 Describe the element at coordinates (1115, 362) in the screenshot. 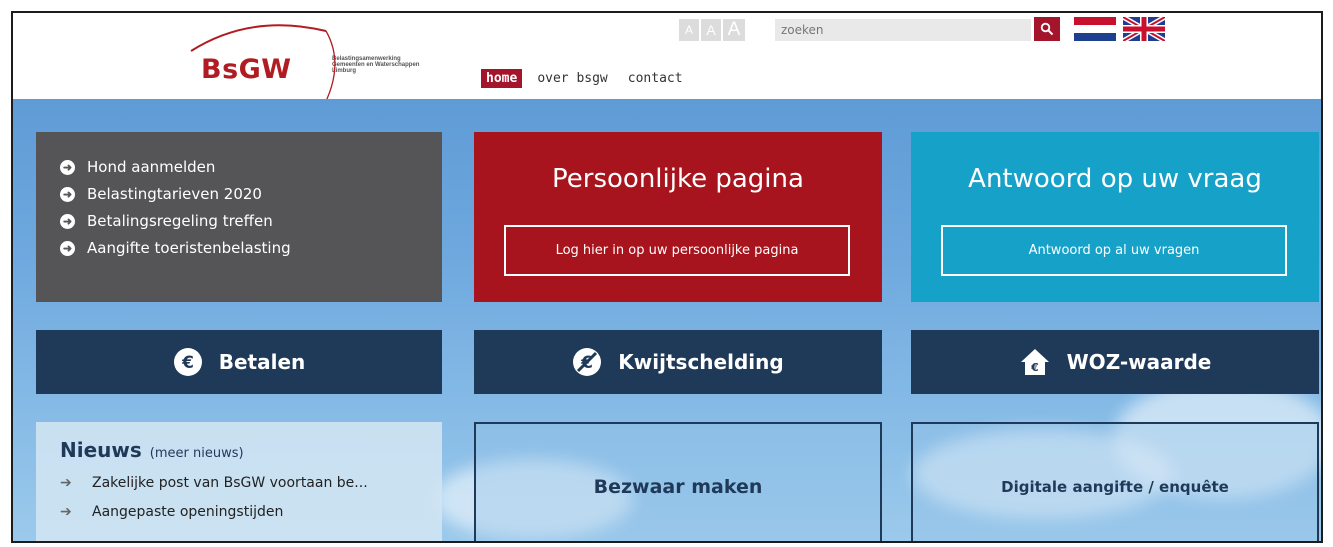

I see `woz-button: € WOZ-waarde` at that location.